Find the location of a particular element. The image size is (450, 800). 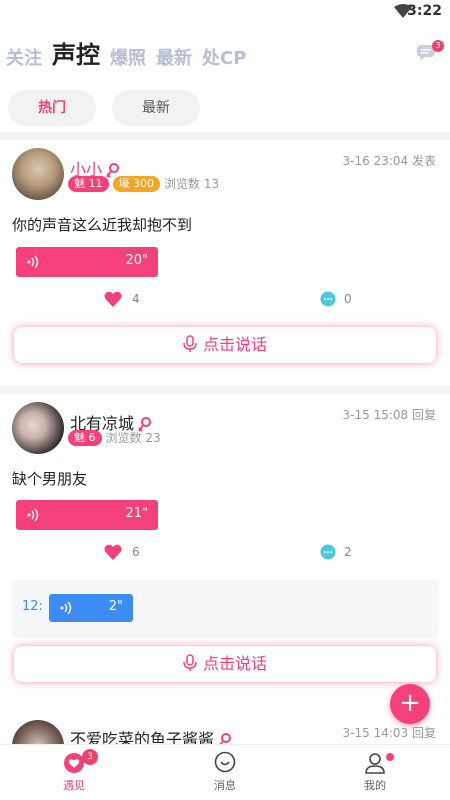

user-meta: 魅 11 壕 300 浏览数 13 is located at coordinates (143, 183).